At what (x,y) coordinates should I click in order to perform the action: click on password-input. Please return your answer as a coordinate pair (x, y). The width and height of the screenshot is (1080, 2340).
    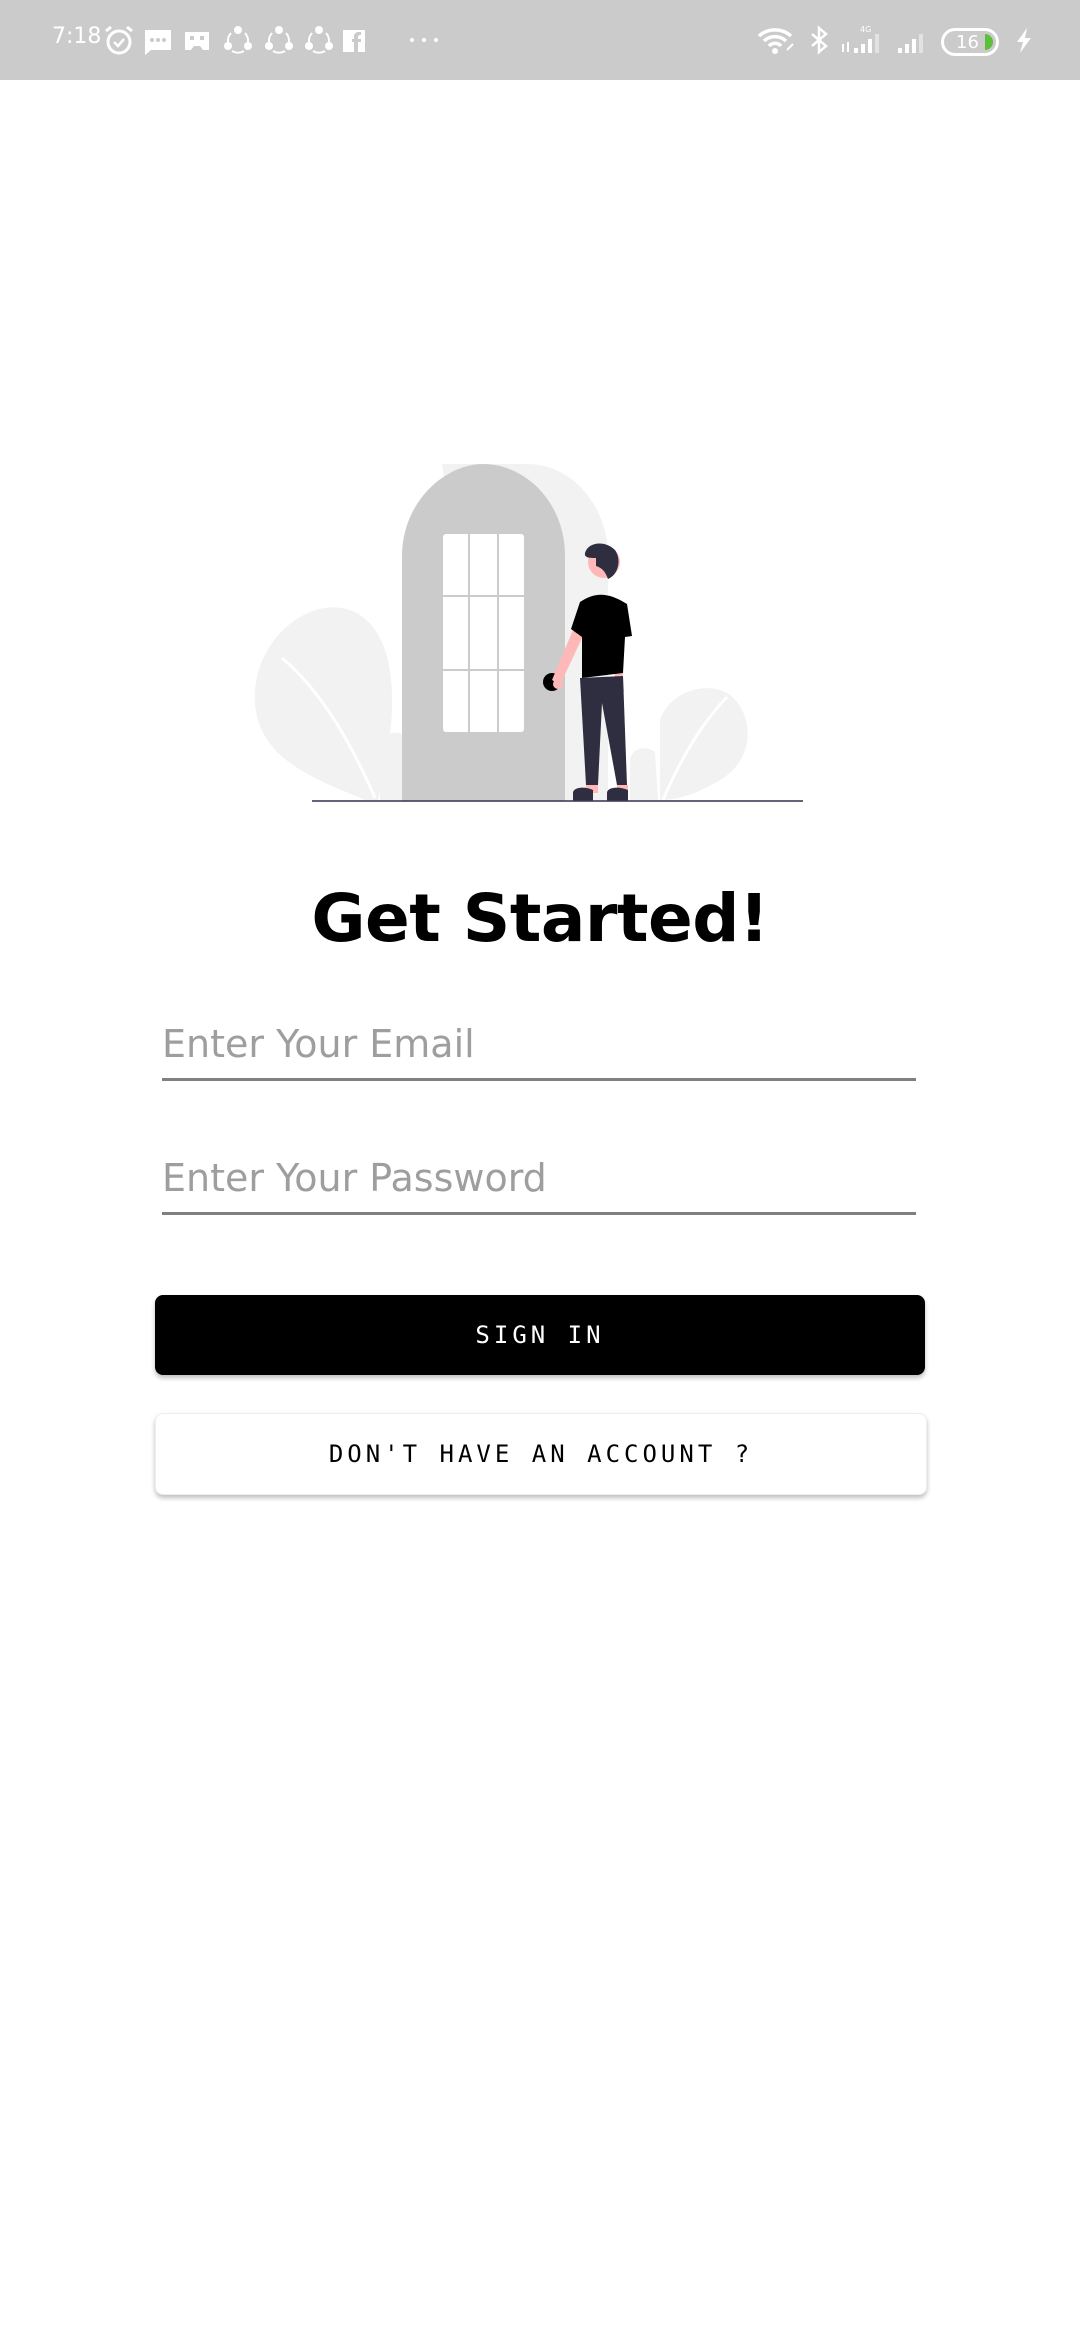
    Looking at the image, I should click on (539, 1178).